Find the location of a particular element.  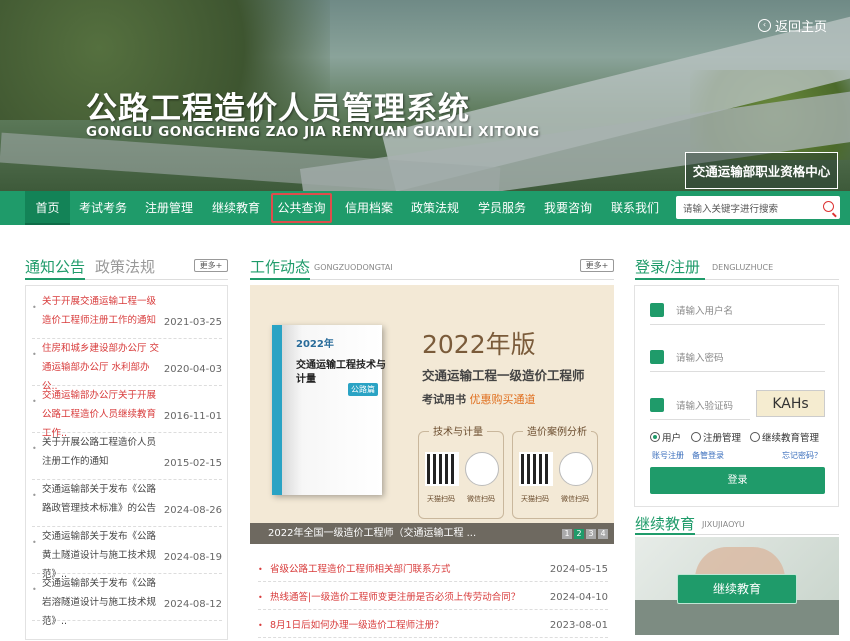

login-button: 登录 is located at coordinates (737, 480).